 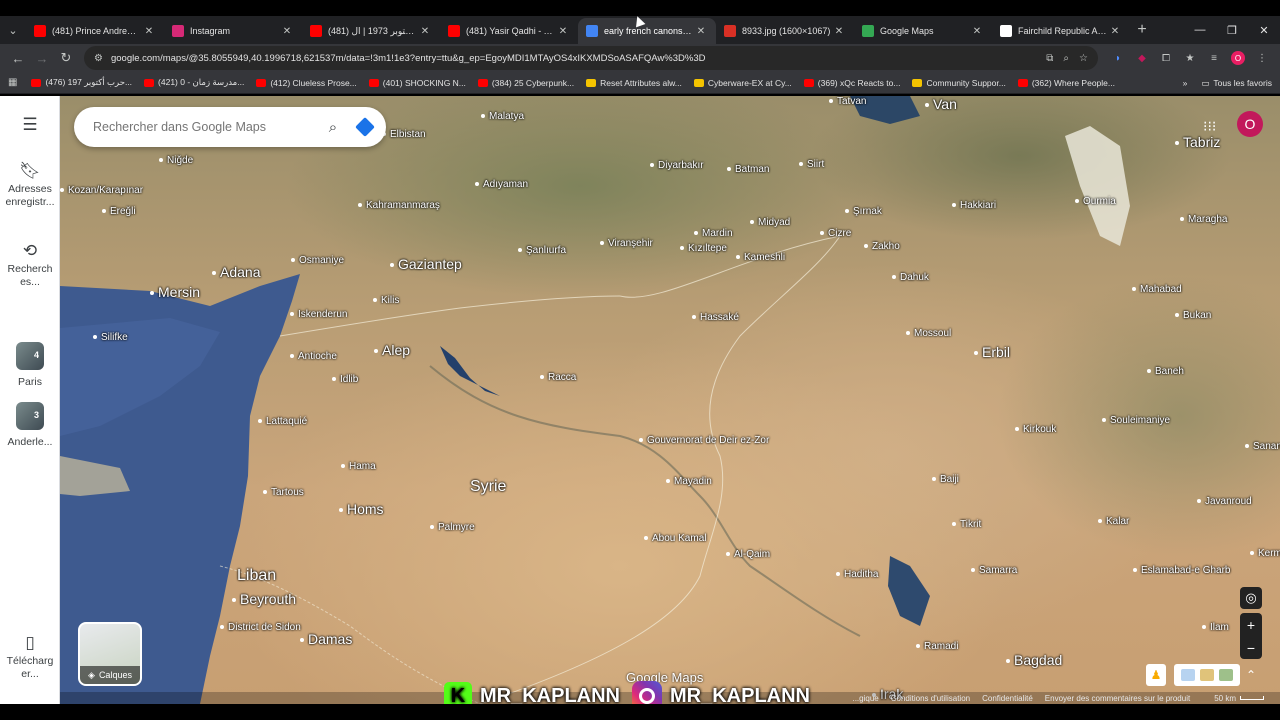 I want to click on map-place-label: Gaziantep, so click(x=426, y=264).